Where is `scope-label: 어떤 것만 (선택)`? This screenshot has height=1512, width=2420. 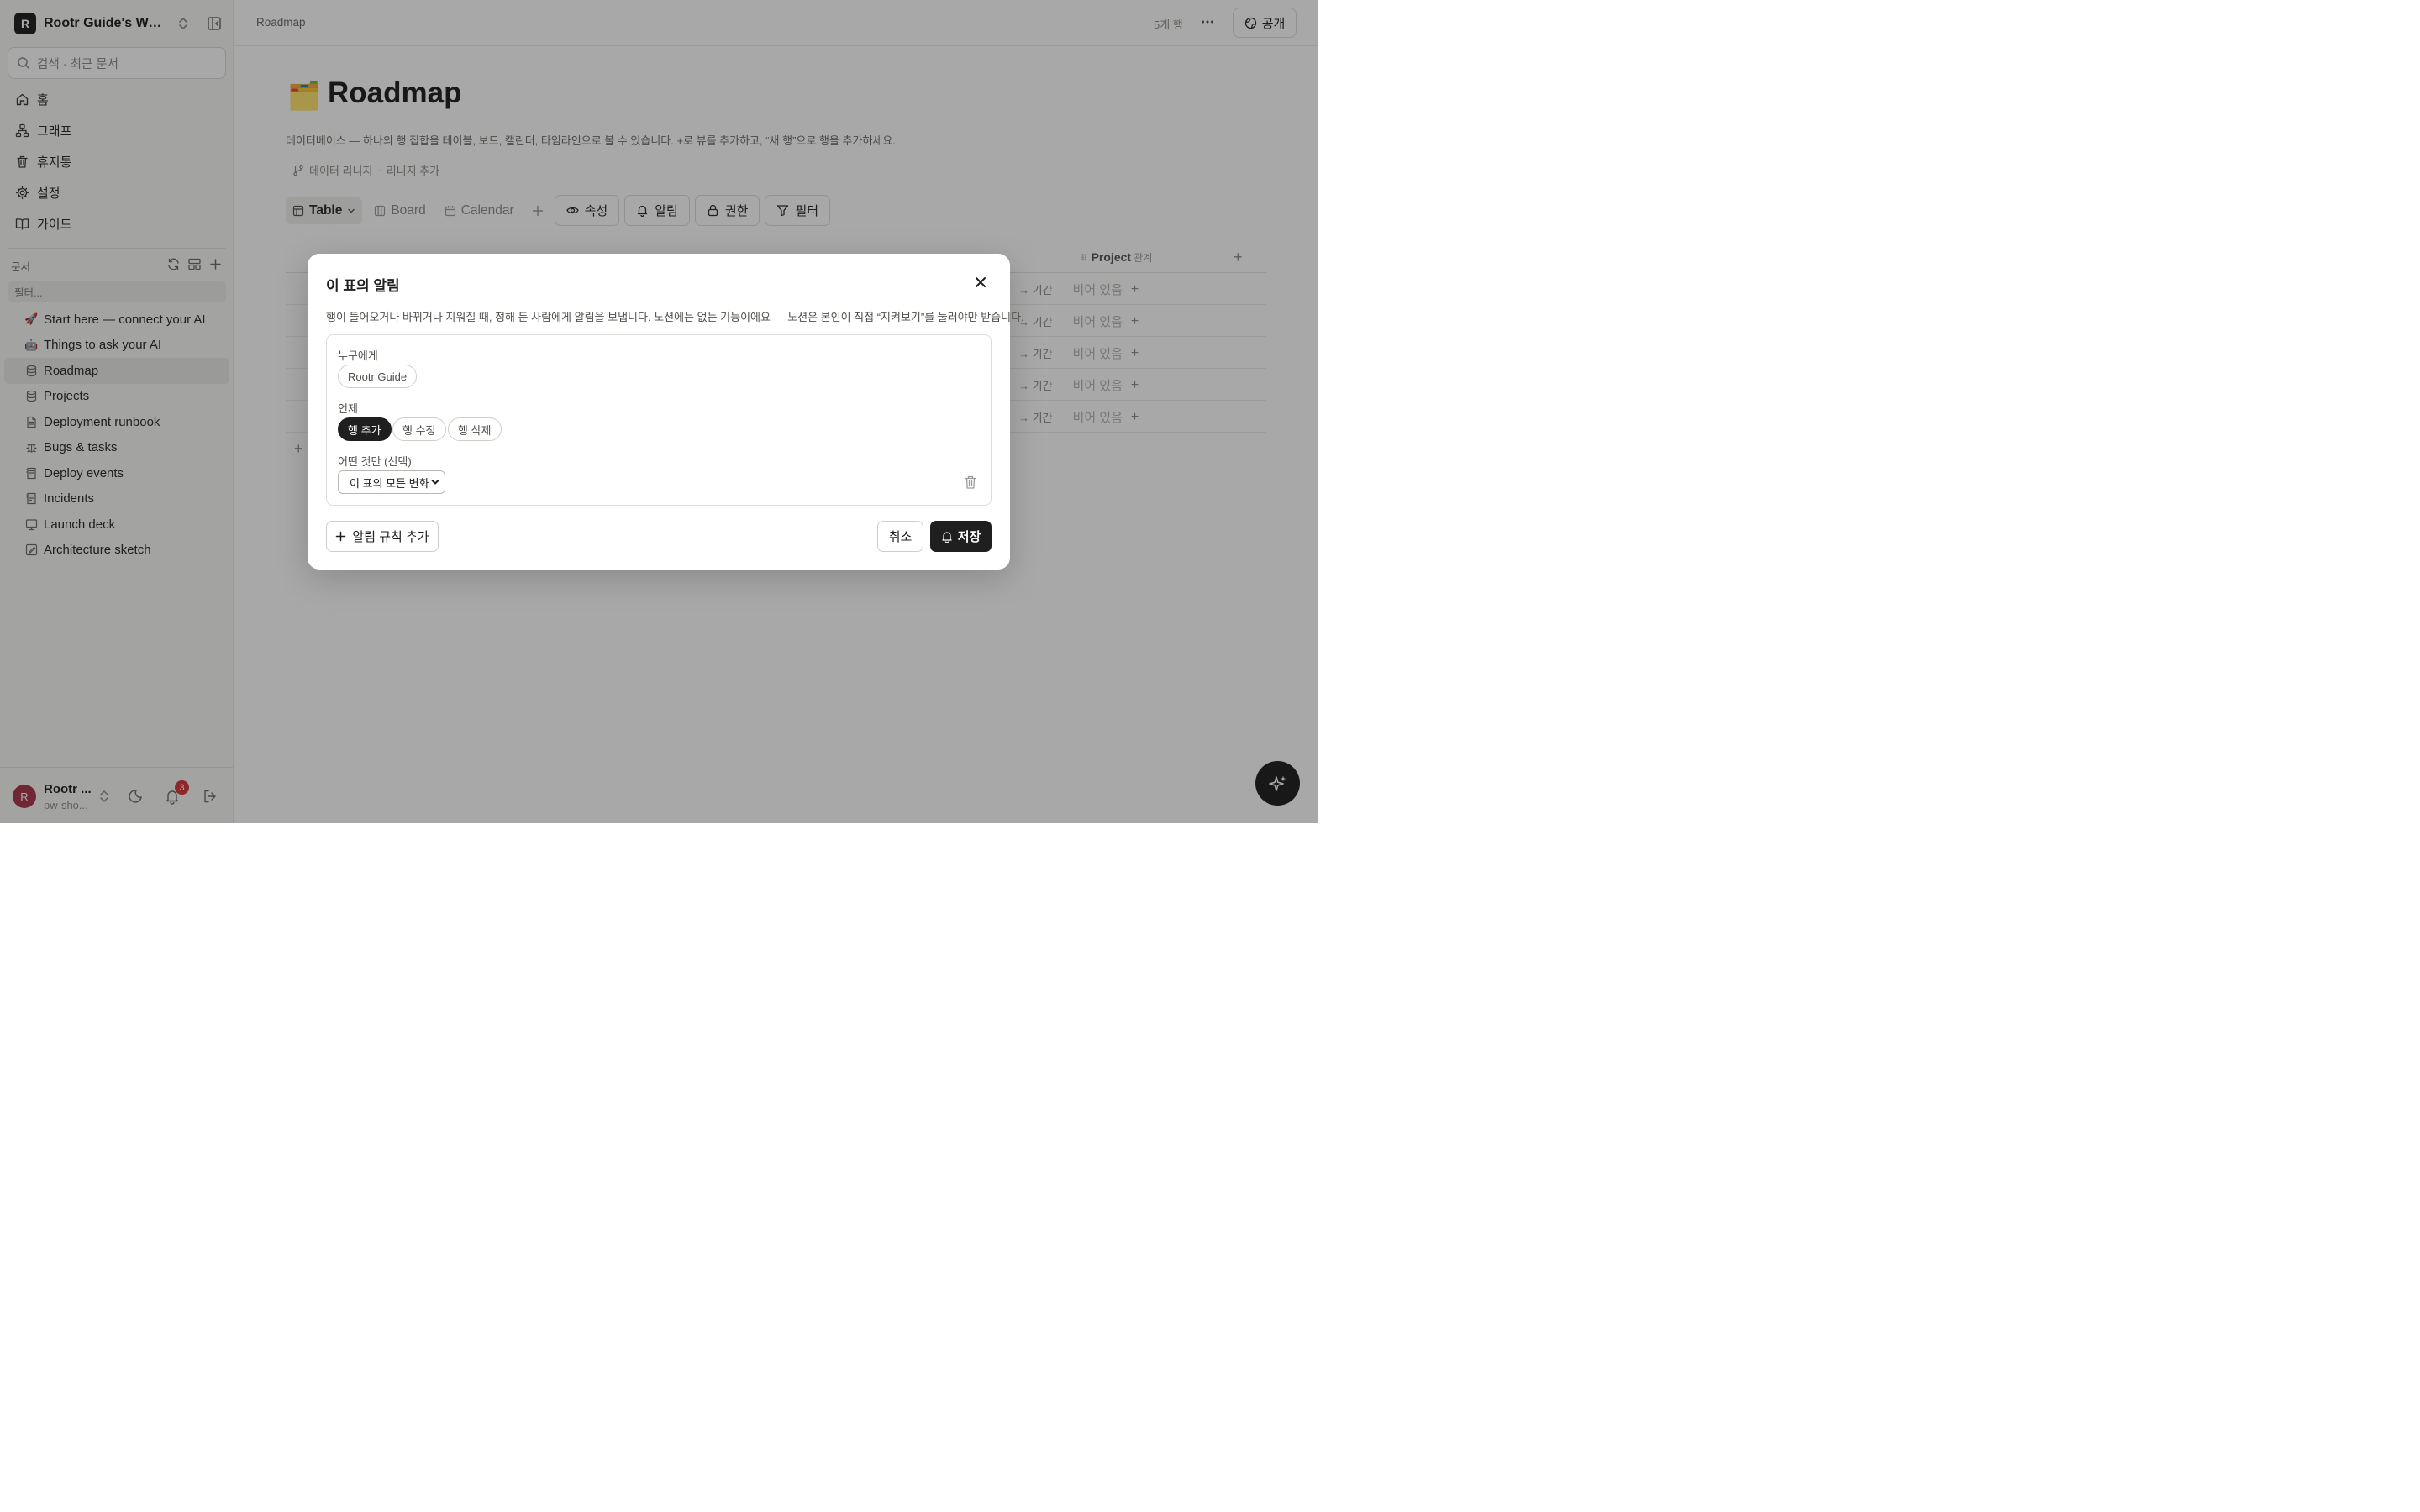 scope-label: 어떤 것만 (선택) is located at coordinates (375, 461).